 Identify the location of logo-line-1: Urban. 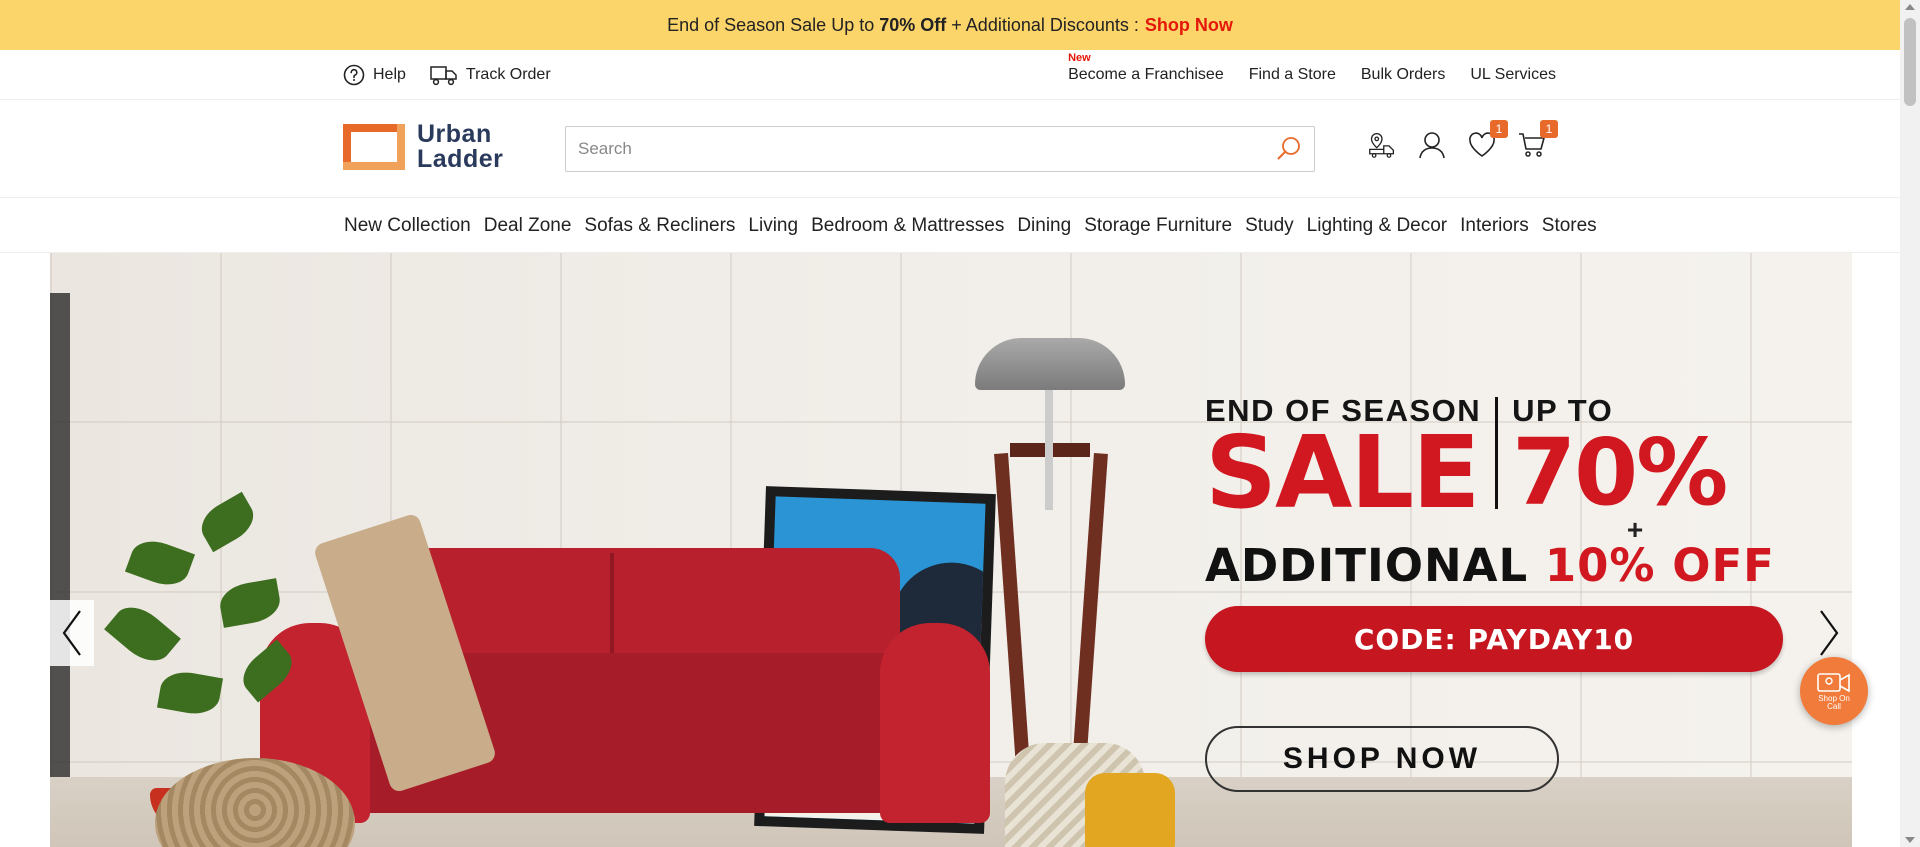
(454, 134).